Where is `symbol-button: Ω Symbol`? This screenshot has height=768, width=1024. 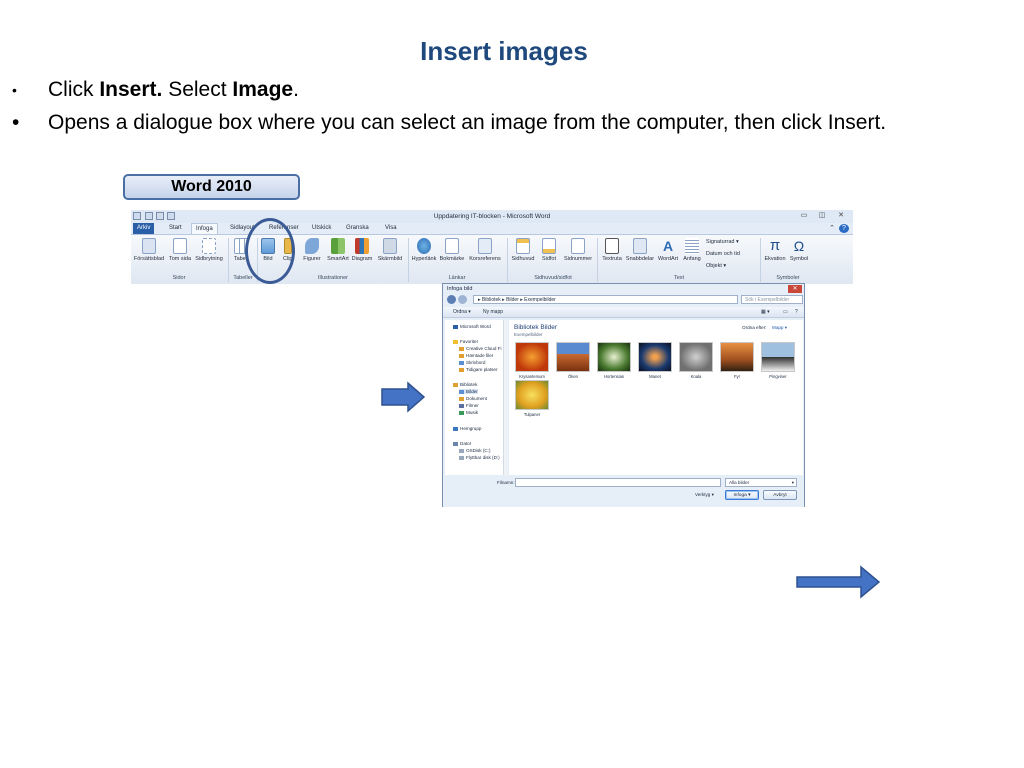 symbol-button: Ω Symbol is located at coordinates (799, 250).